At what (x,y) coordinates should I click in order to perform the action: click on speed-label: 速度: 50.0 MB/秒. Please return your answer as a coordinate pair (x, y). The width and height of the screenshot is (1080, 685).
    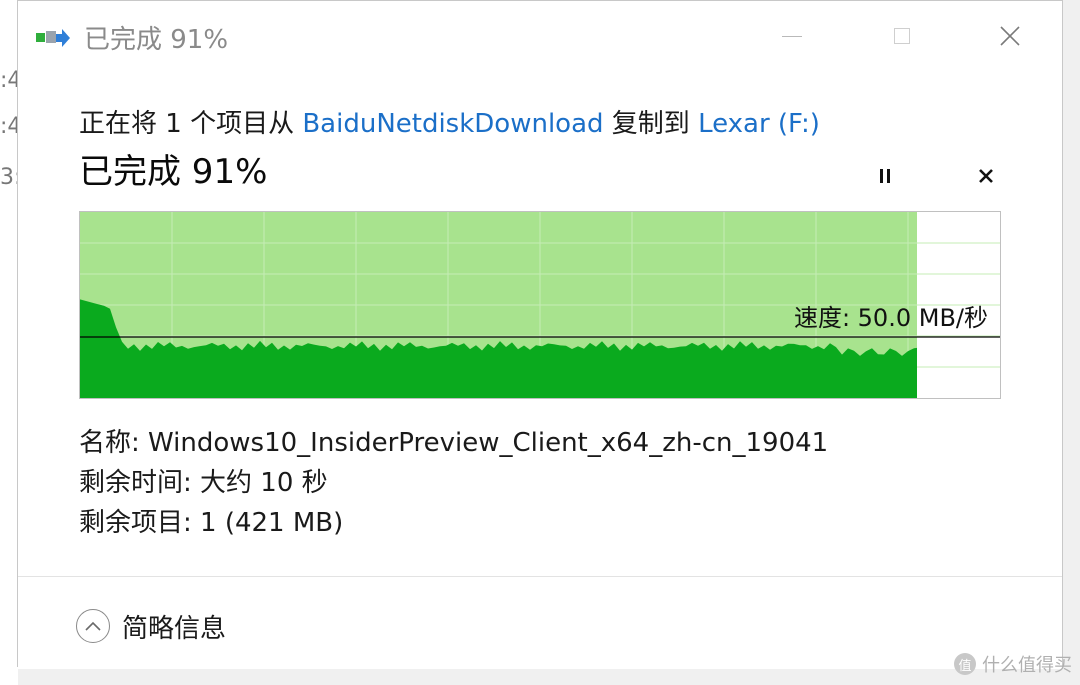
    Looking at the image, I should click on (890, 318).